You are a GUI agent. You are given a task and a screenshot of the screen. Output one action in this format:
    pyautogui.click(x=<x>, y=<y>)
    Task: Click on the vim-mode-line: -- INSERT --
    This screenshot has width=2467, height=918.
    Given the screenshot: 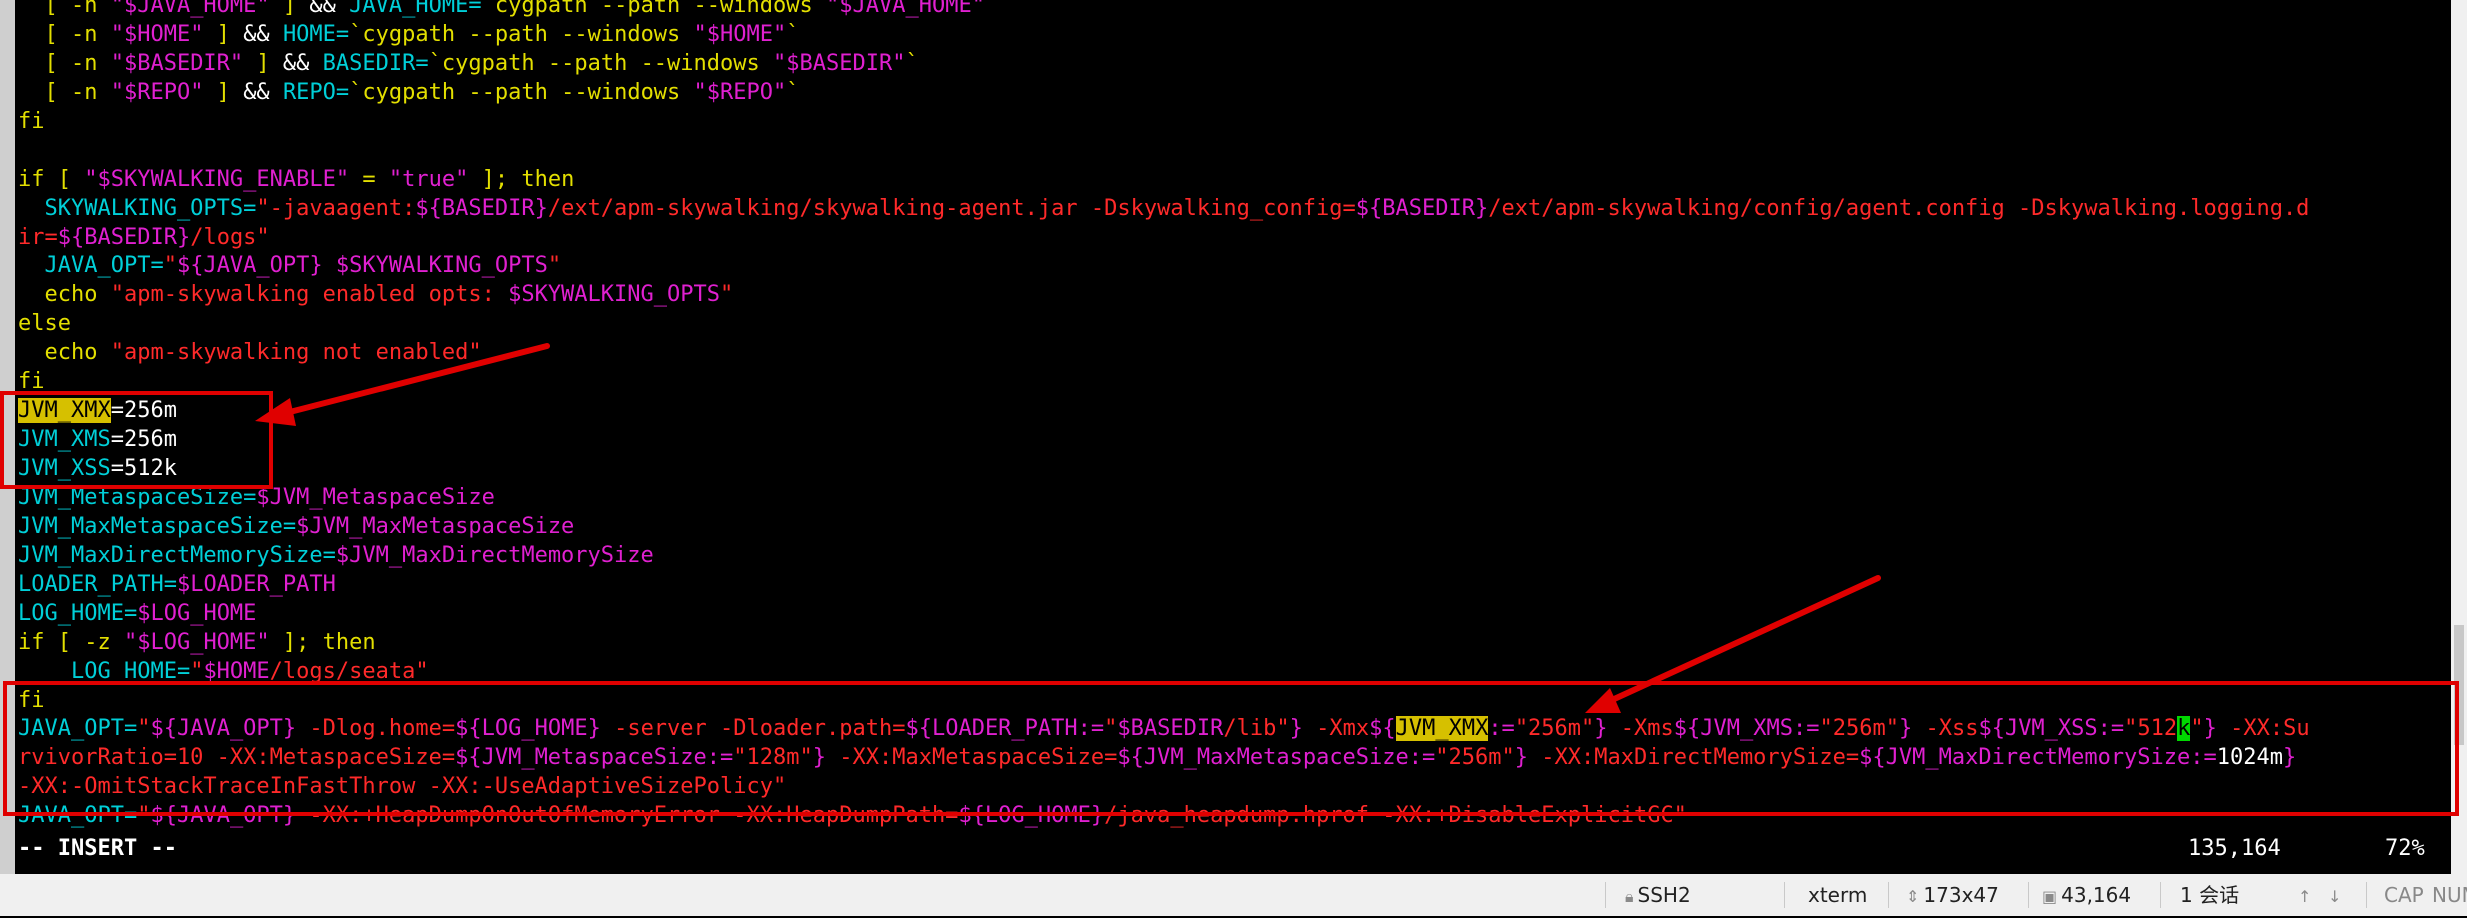 What is the action you would take?
    pyautogui.click(x=97, y=848)
    